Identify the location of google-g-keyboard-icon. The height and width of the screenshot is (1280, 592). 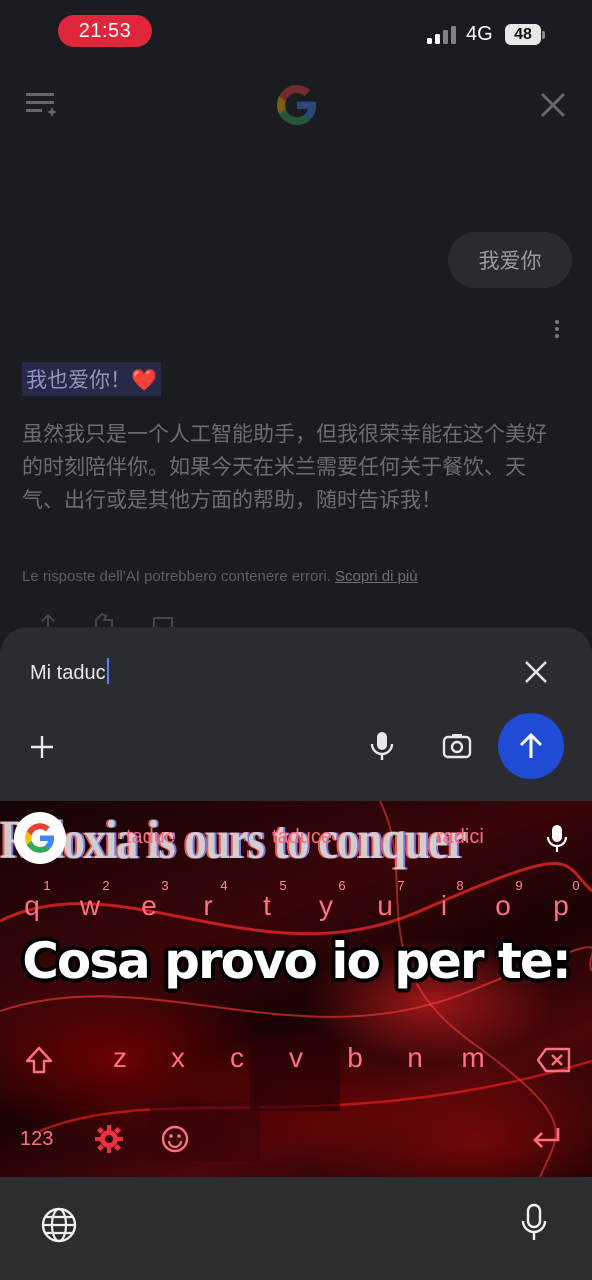
(40, 838).